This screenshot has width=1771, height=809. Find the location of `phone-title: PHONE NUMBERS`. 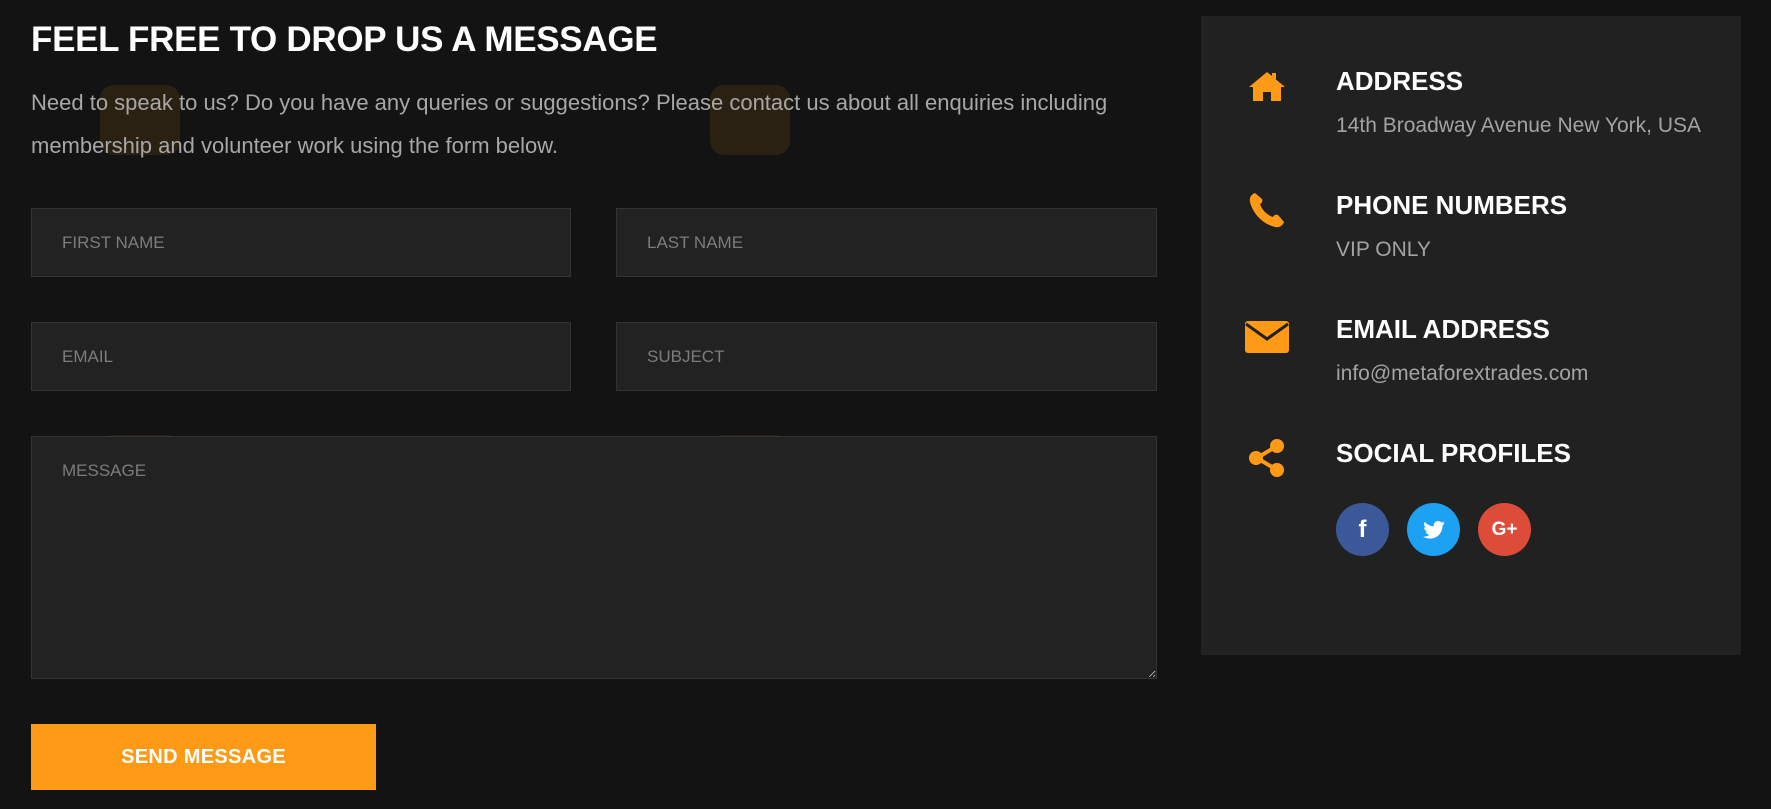

phone-title: PHONE NUMBERS is located at coordinates (1452, 205).